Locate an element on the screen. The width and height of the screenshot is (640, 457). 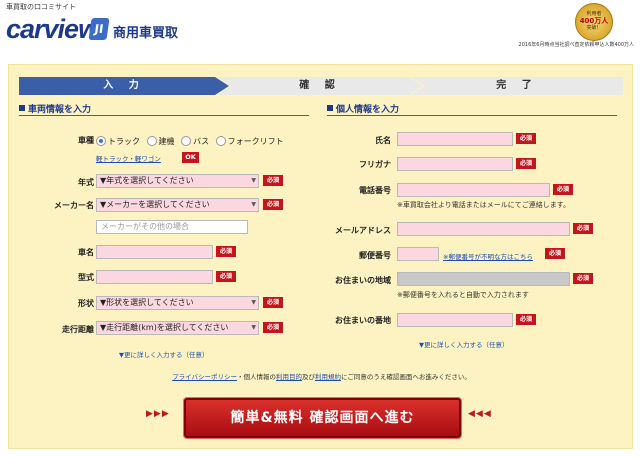
step-complete: 完 了 is located at coordinates (517, 86).